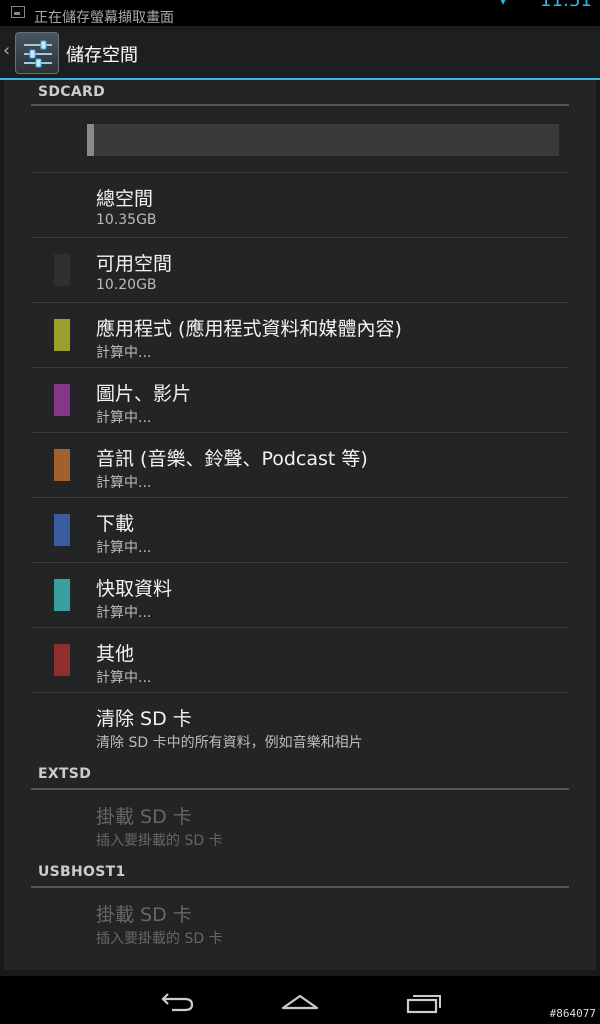  I want to click on status-notification-text: 正在儲存螢幕擷取畫面, so click(104, 18).